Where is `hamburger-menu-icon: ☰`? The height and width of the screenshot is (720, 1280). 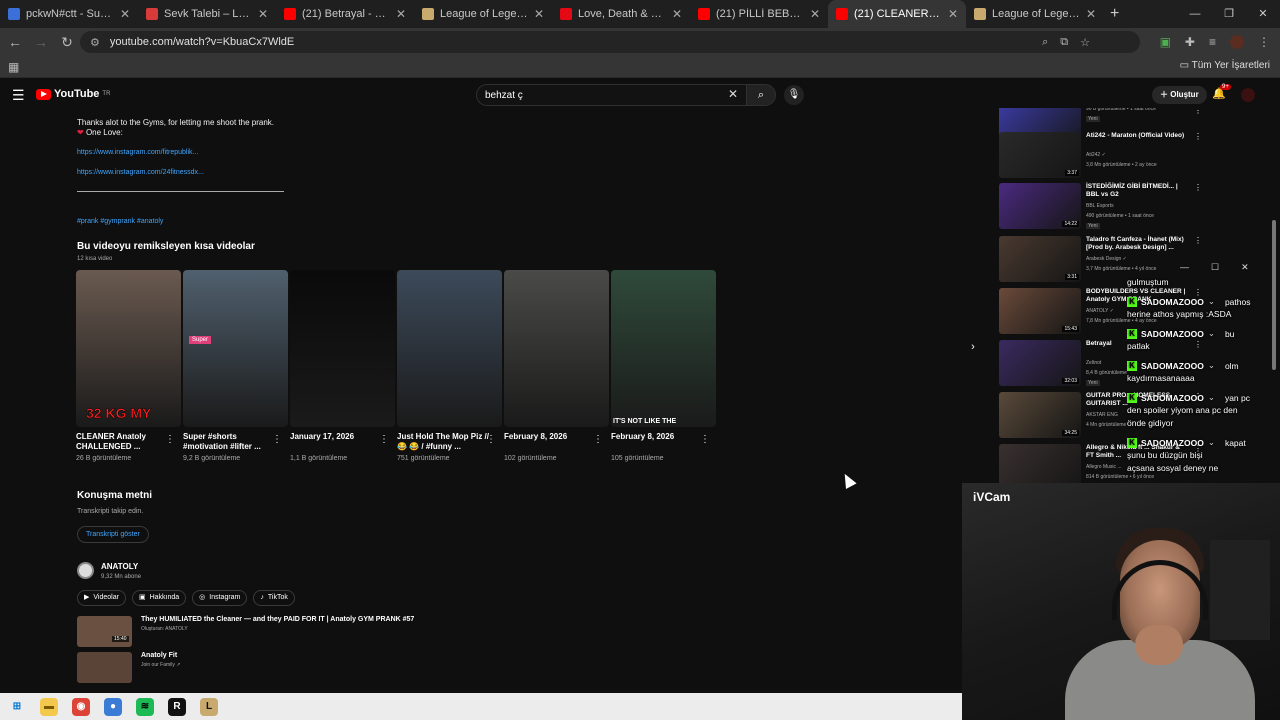 hamburger-menu-icon: ☰ is located at coordinates (18, 95).